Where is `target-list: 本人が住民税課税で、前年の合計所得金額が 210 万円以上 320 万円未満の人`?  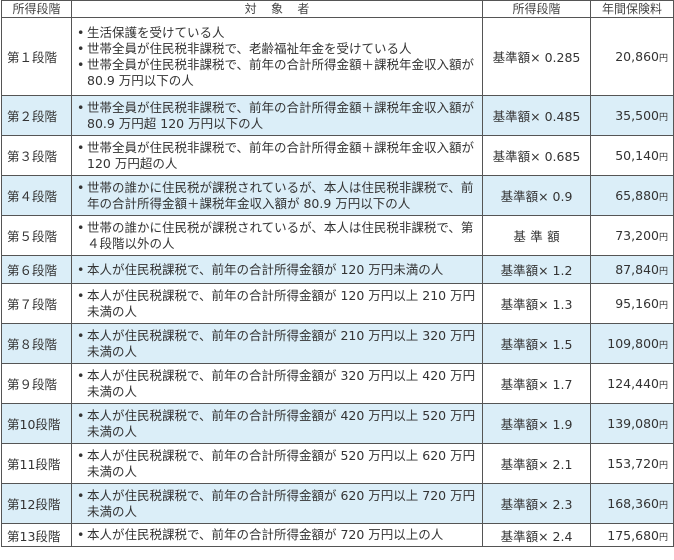 target-list: 本人が住民税課税で、前年の合計所得金額が 210 万円以上 320 万円未満の人 is located at coordinates (277, 344).